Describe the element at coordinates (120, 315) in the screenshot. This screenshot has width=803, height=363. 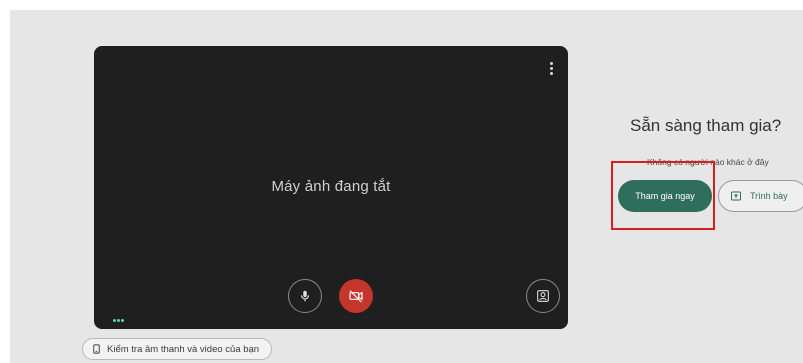
I see `audio-level-indicator` at that location.